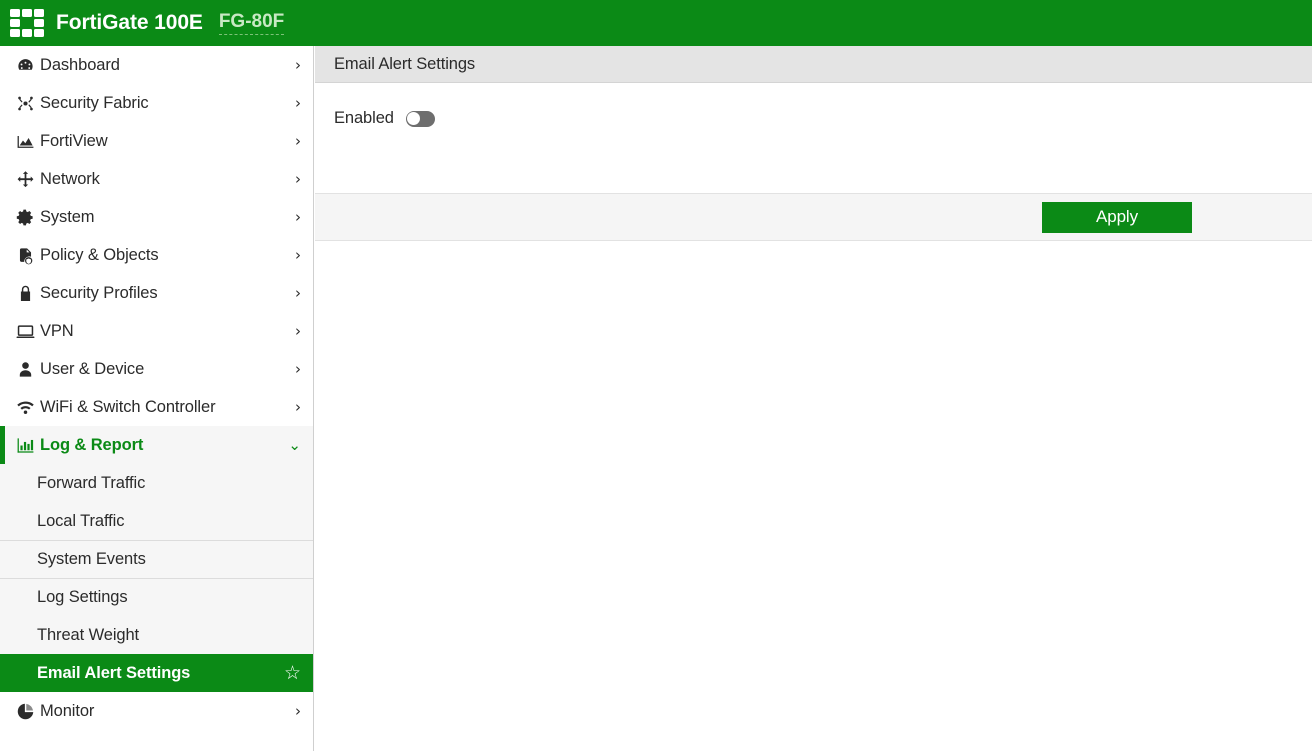 The image size is (1312, 751). What do you see at coordinates (81, 520) in the screenshot?
I see `sidebar-subitem-label: Local Traffic` at bounding box center [81, 520].